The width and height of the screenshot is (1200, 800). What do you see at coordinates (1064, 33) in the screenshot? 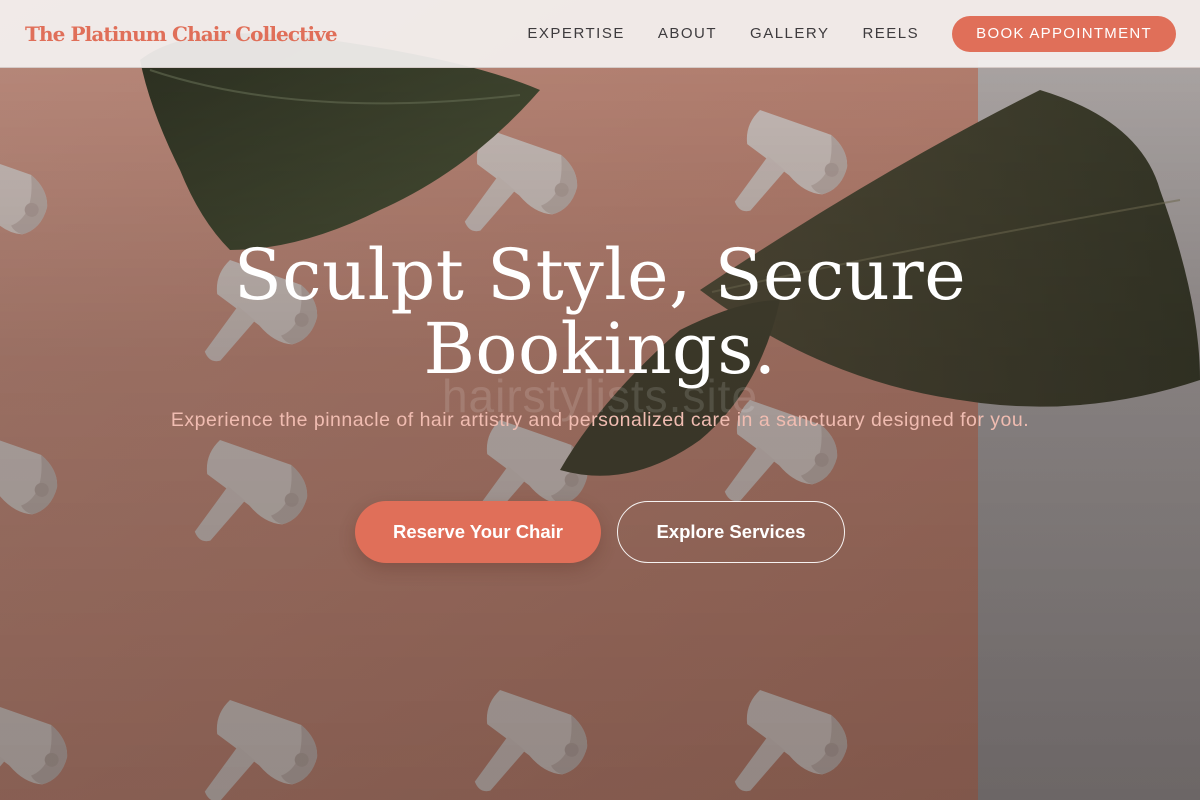
I see `book-appointment-button: BOOK APPOINTMENT` at bounding box center [1064, 33].